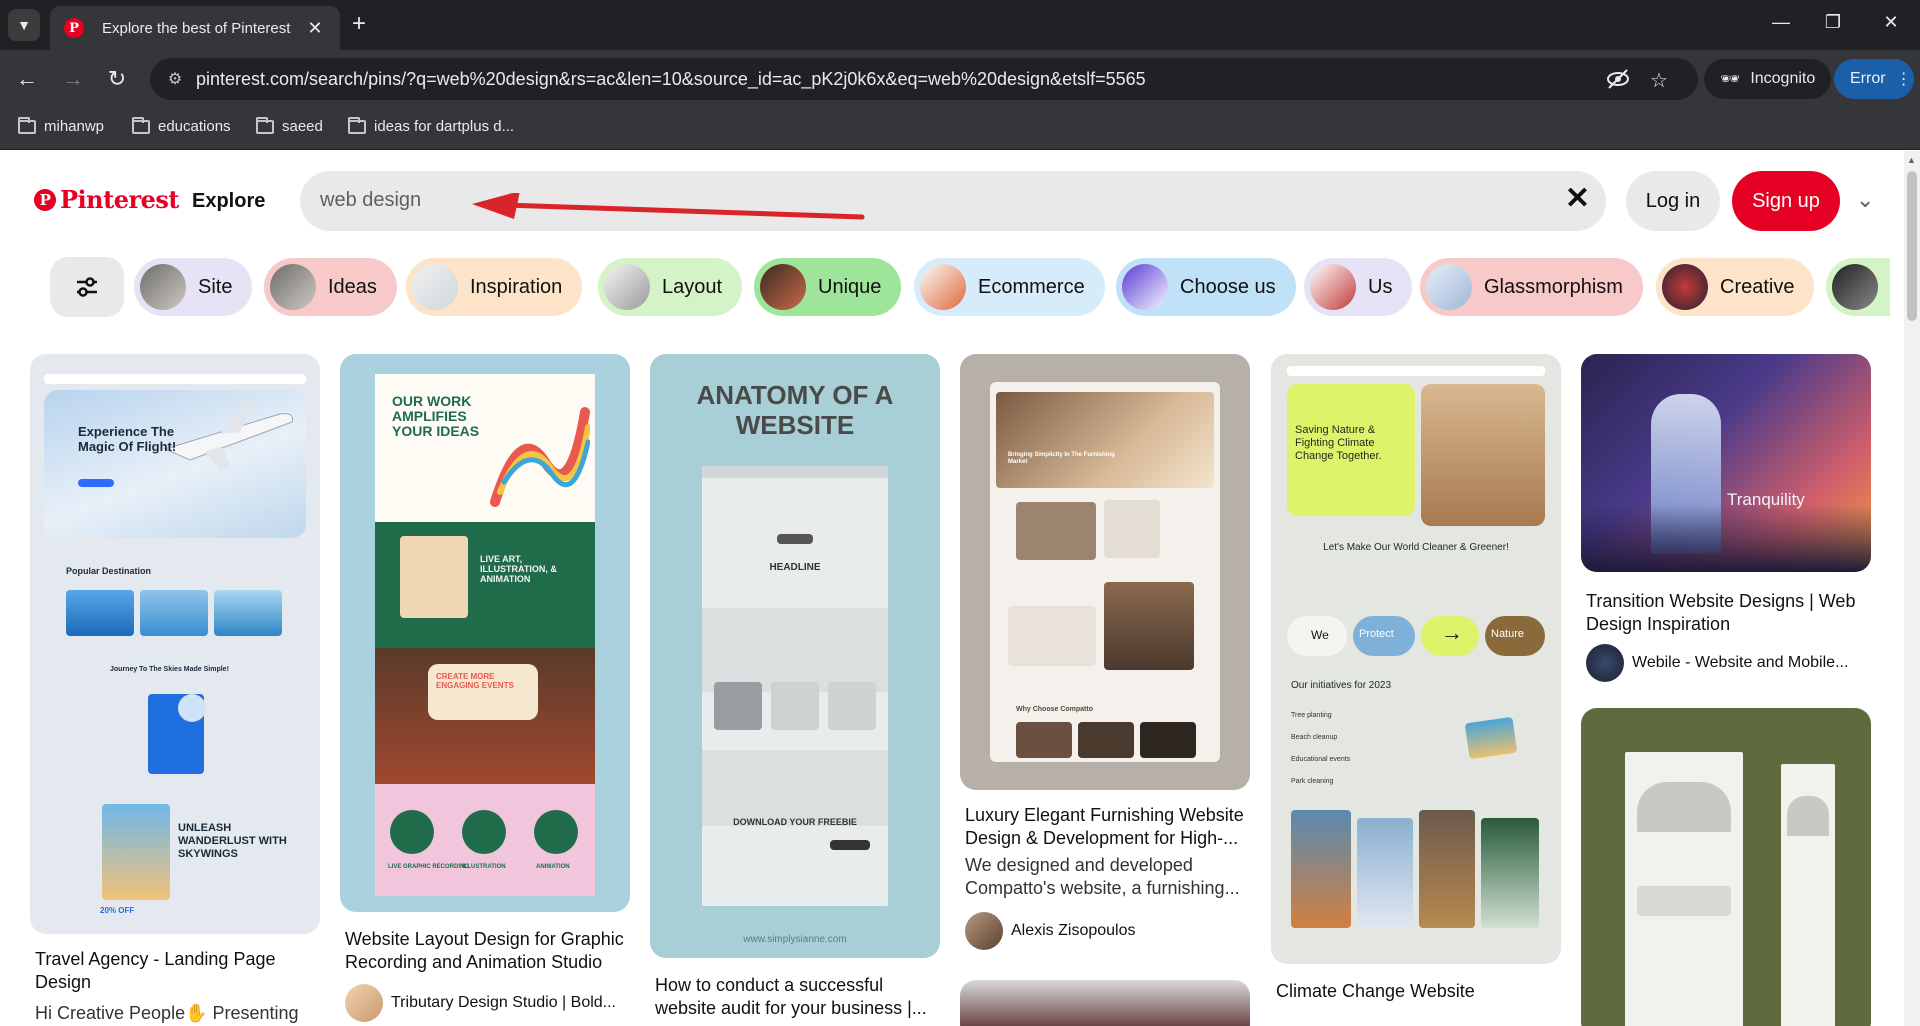 This screenshot has height=1026, width=1920. Describe the element at coordinates (1673, 201) in the screenshot. I see `login-button: Log in` at that location.